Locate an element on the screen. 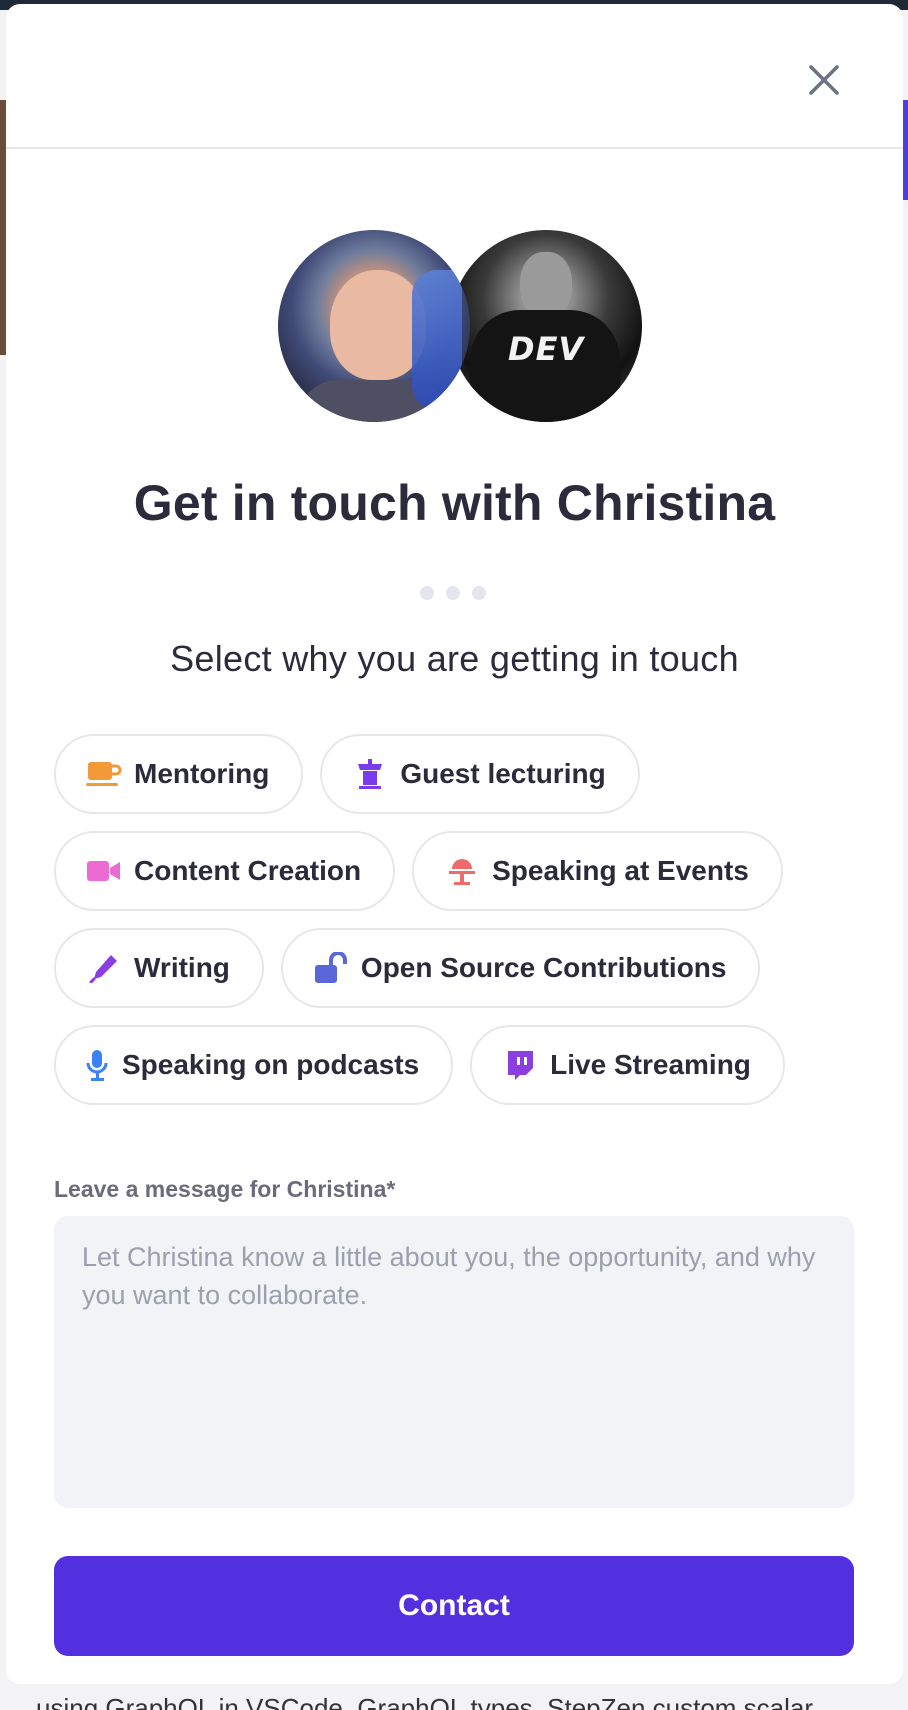  step-indicator is located at coordinates (453, 593).